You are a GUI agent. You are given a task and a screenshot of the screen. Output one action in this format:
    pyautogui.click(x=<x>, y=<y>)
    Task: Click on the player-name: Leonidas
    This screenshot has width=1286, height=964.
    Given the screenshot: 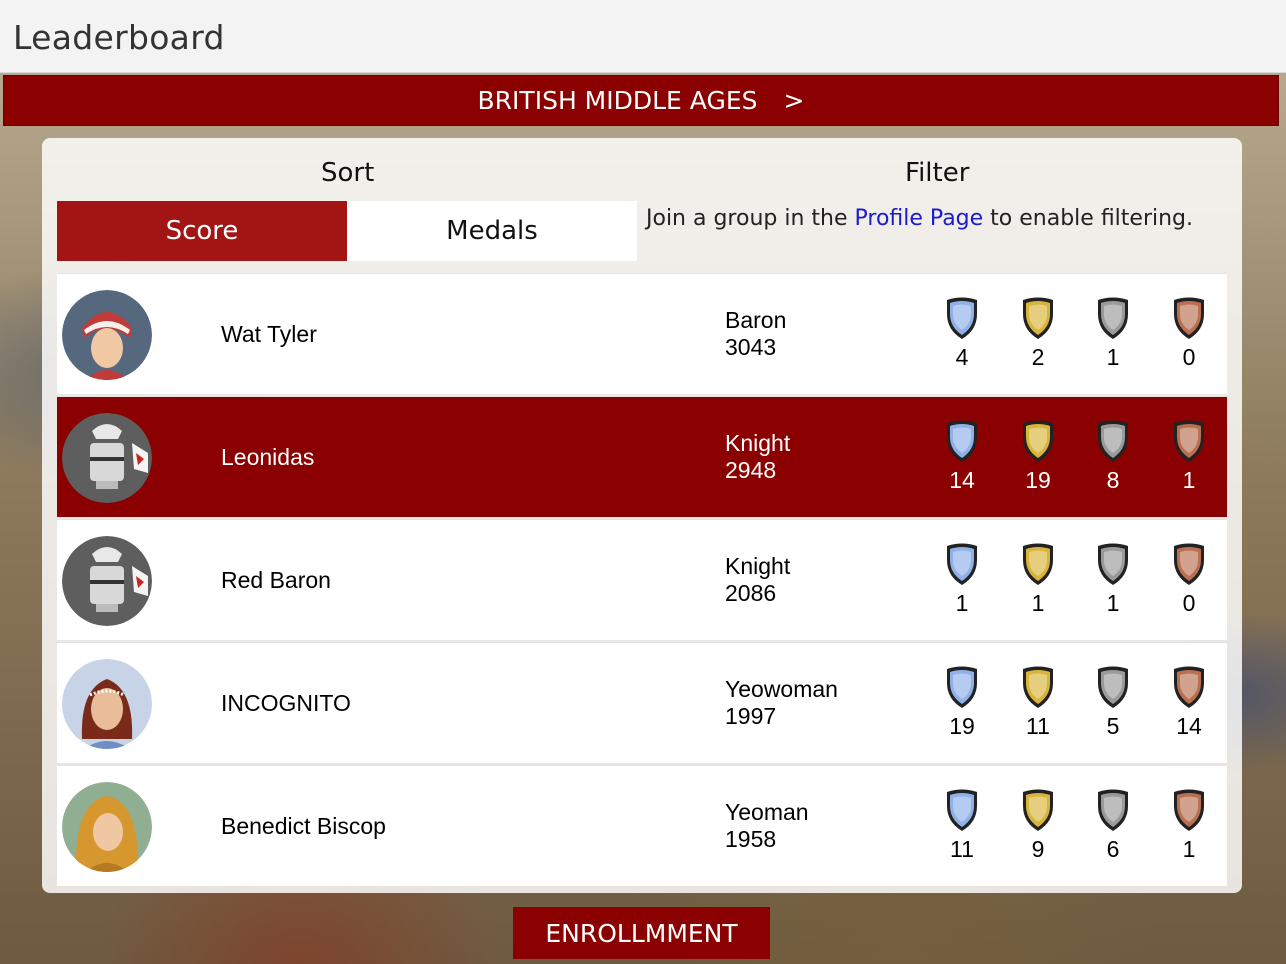 What is the action you would take?
    pyautogui.click(x=268, y=457)
    